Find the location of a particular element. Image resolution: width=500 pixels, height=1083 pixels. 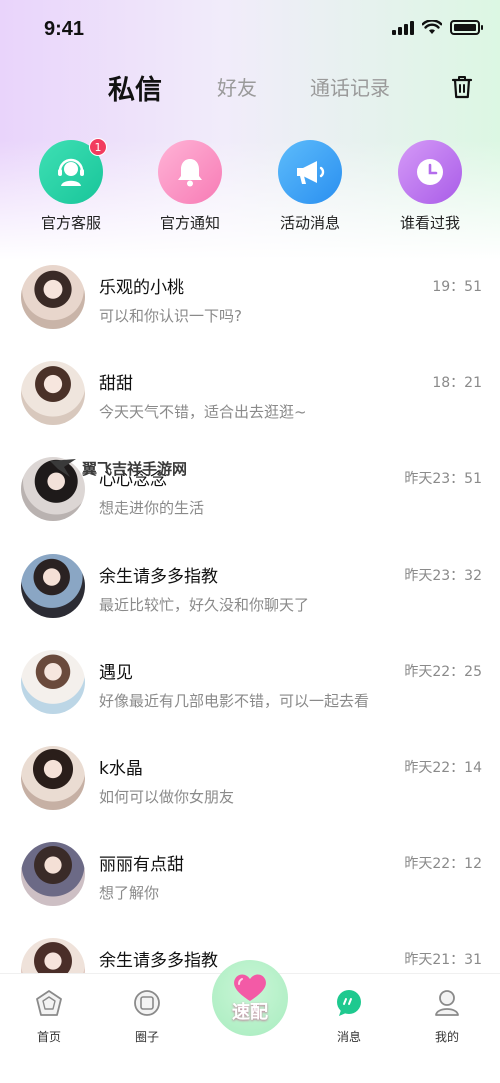

conversation-row: 乐观的小桃 可以和你认识一下吗? 19：51 is located at coordinates (250, 303).